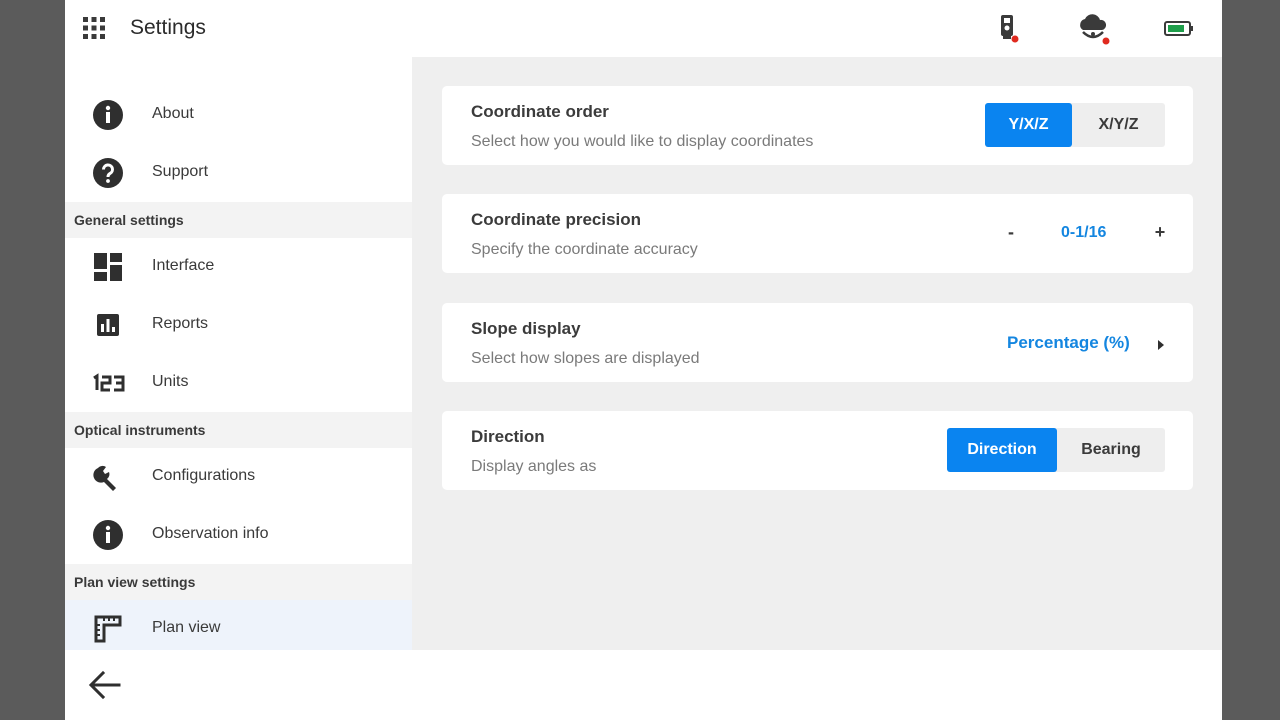  What do you see at coordinates (1011, 232) in the screenshot?
I see `precision-decrease-button: -` at bounding box center [1011, 232].